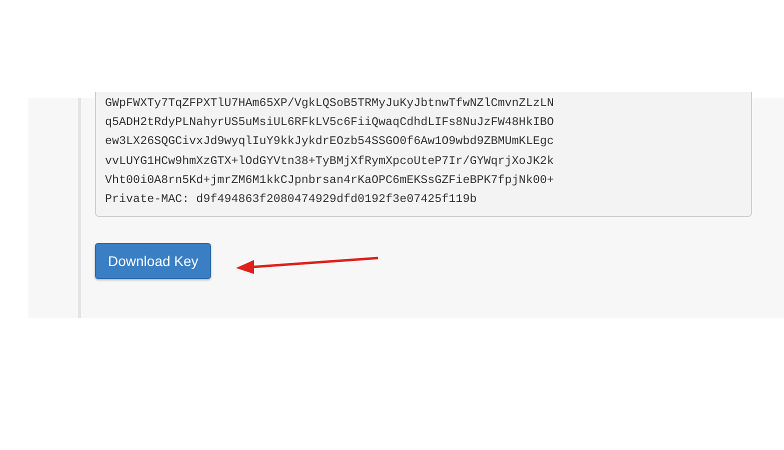  What do you see at coordinates (291, 199) in the screenshot?
I see `key-line: Private-MAC: d9f494863f2080474929dfd0192f3e07425f119b` at bounding box center [291, 199].